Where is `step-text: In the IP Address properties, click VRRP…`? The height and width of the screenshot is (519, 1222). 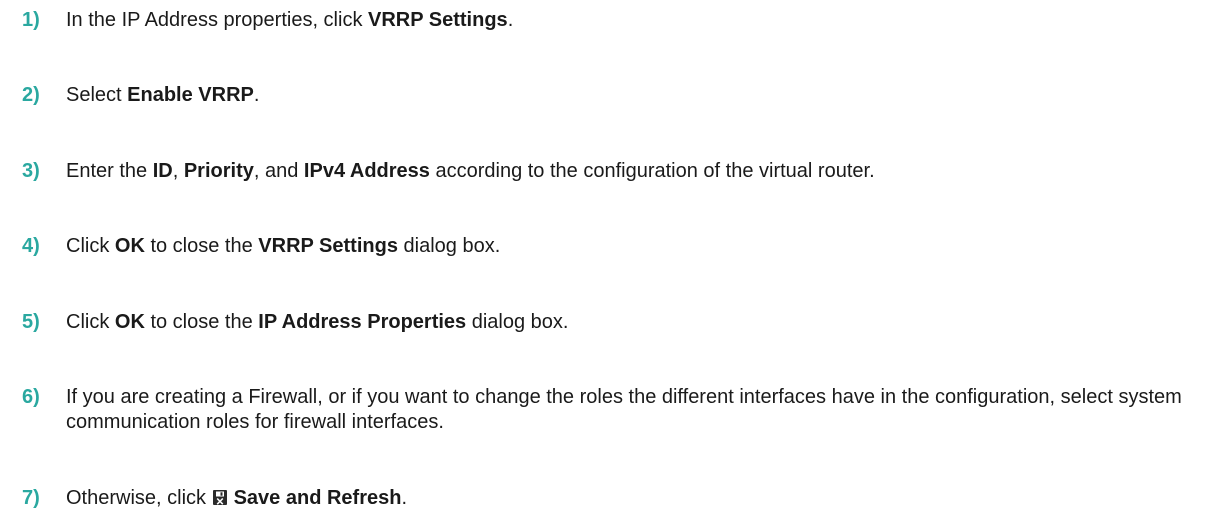
step-text: In the IP Address properties, click VRRP… is located at coordinates (634, 20).